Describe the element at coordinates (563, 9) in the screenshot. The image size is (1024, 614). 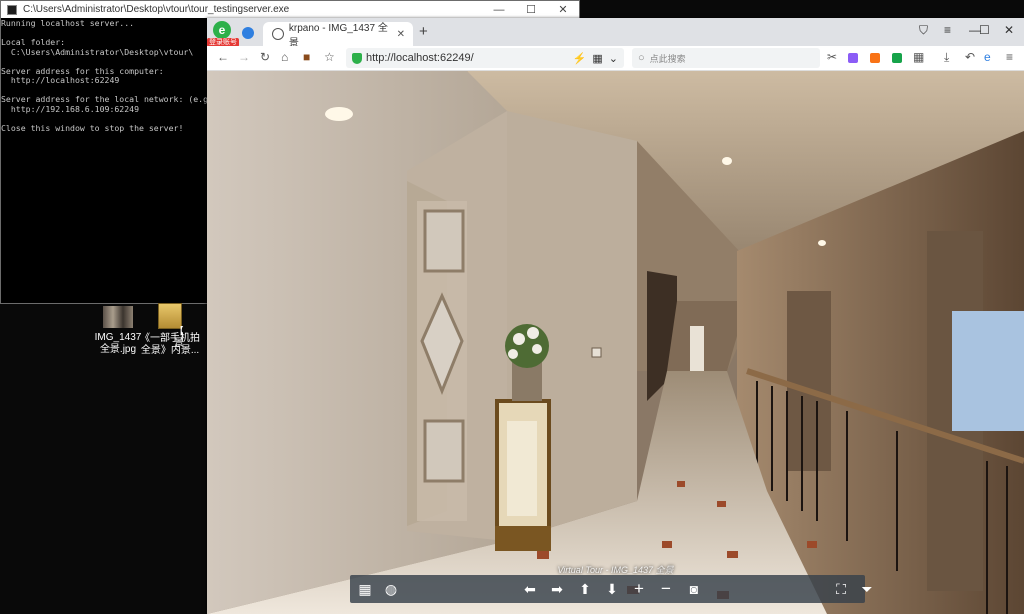
I see `console-close-button: ✕` at that location.